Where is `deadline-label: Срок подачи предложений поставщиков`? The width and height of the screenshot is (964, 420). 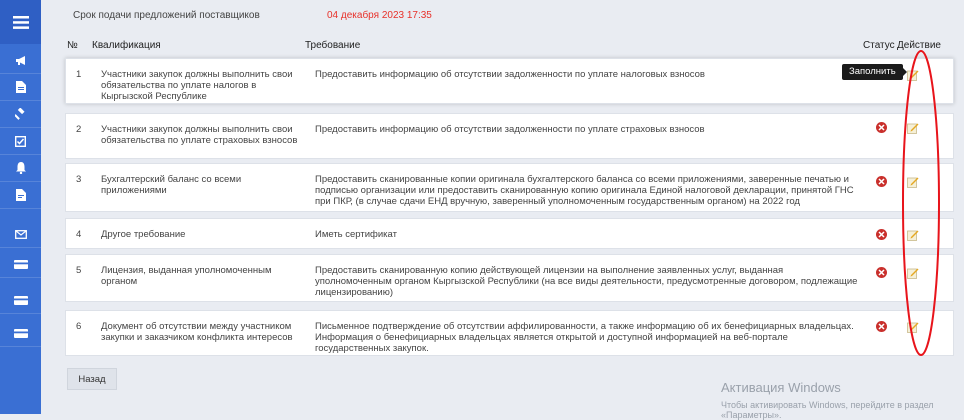
deadline-label: Срок подачи предложений поставщиков is located at coordinates (166, 15).